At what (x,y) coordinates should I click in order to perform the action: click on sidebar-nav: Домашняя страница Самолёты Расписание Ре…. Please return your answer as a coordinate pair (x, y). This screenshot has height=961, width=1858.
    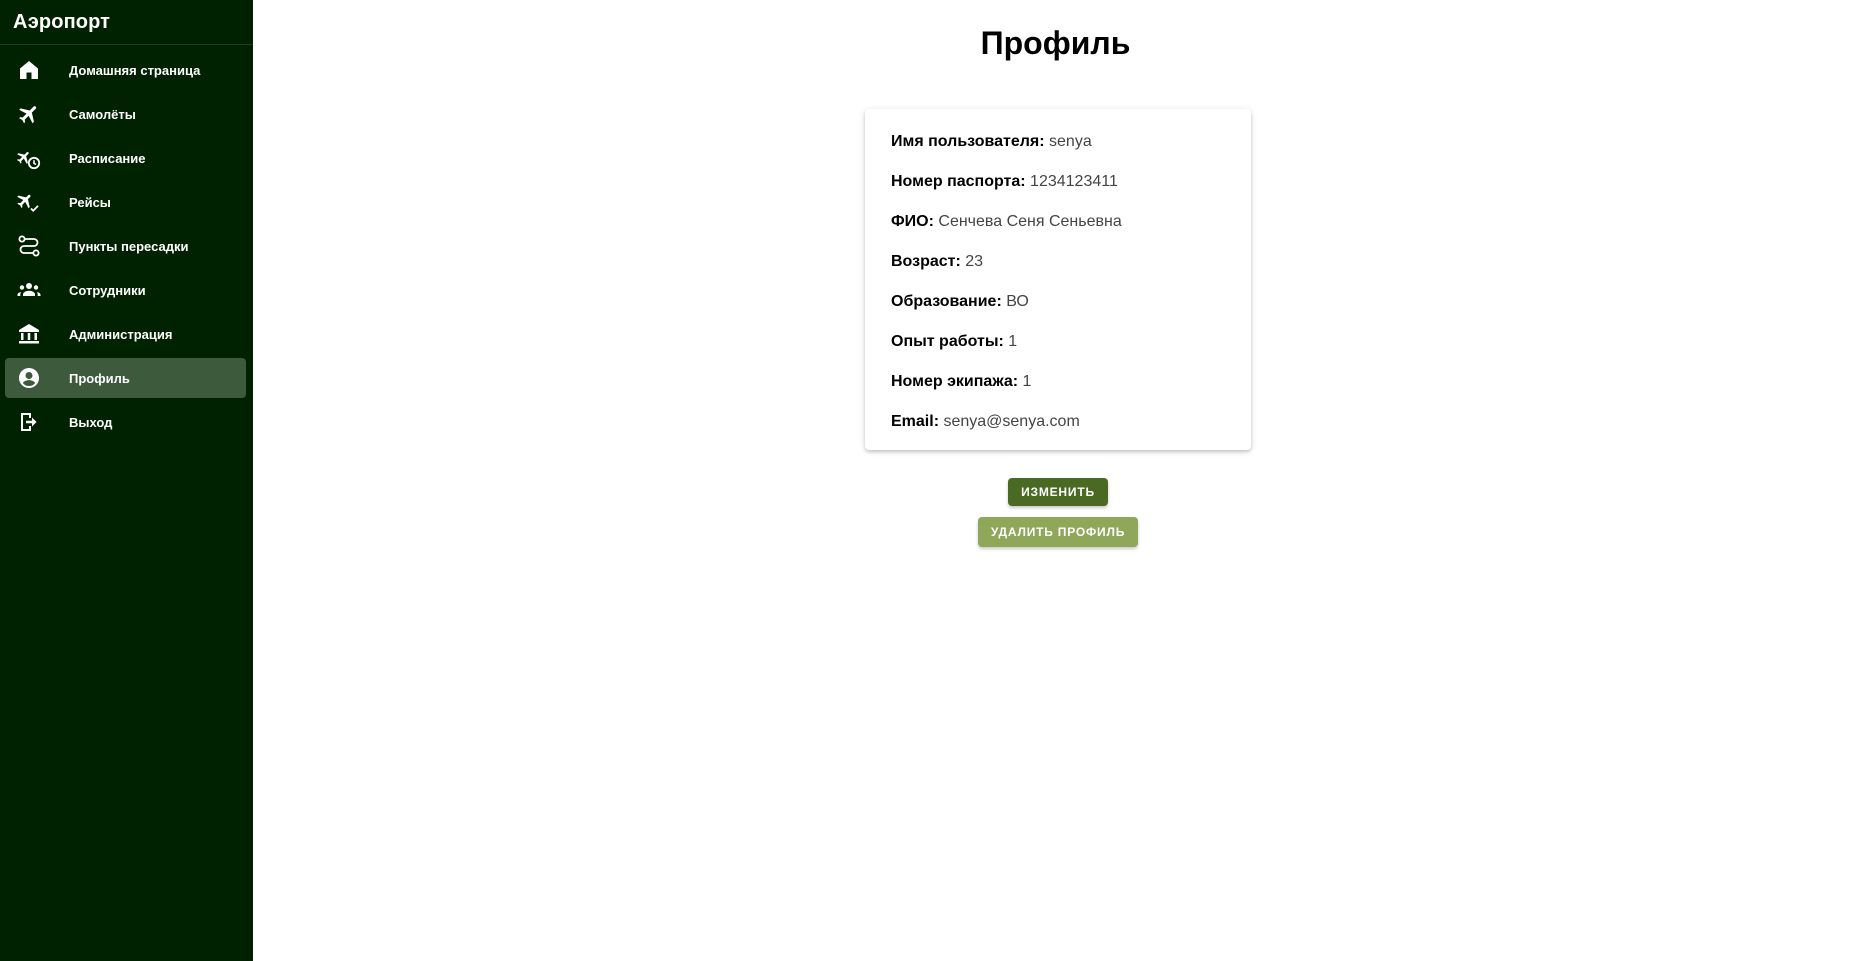
    Looking at the image, I should click on (126, 243).